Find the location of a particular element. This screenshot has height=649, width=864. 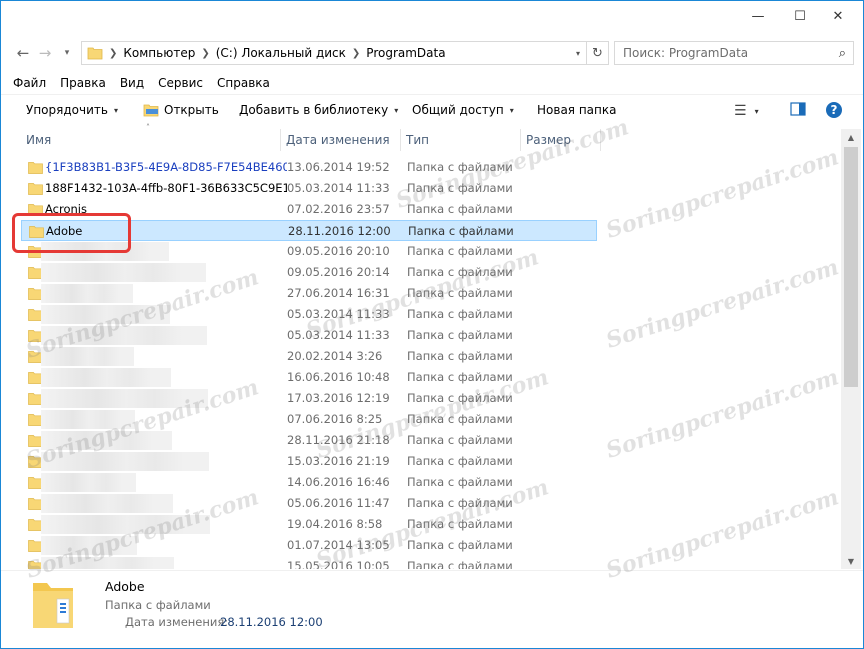

help-icon: ? is located at coordinates (834, 110).